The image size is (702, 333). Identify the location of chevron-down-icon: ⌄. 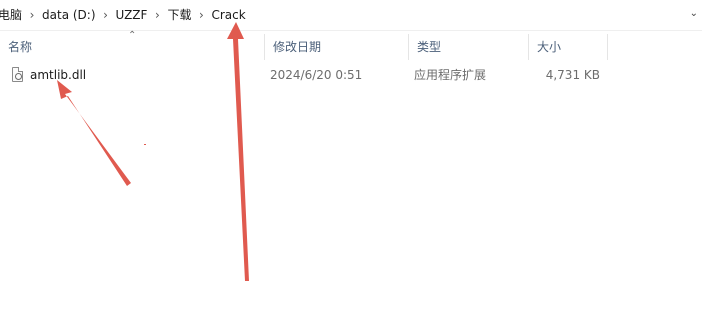
(694, 13).